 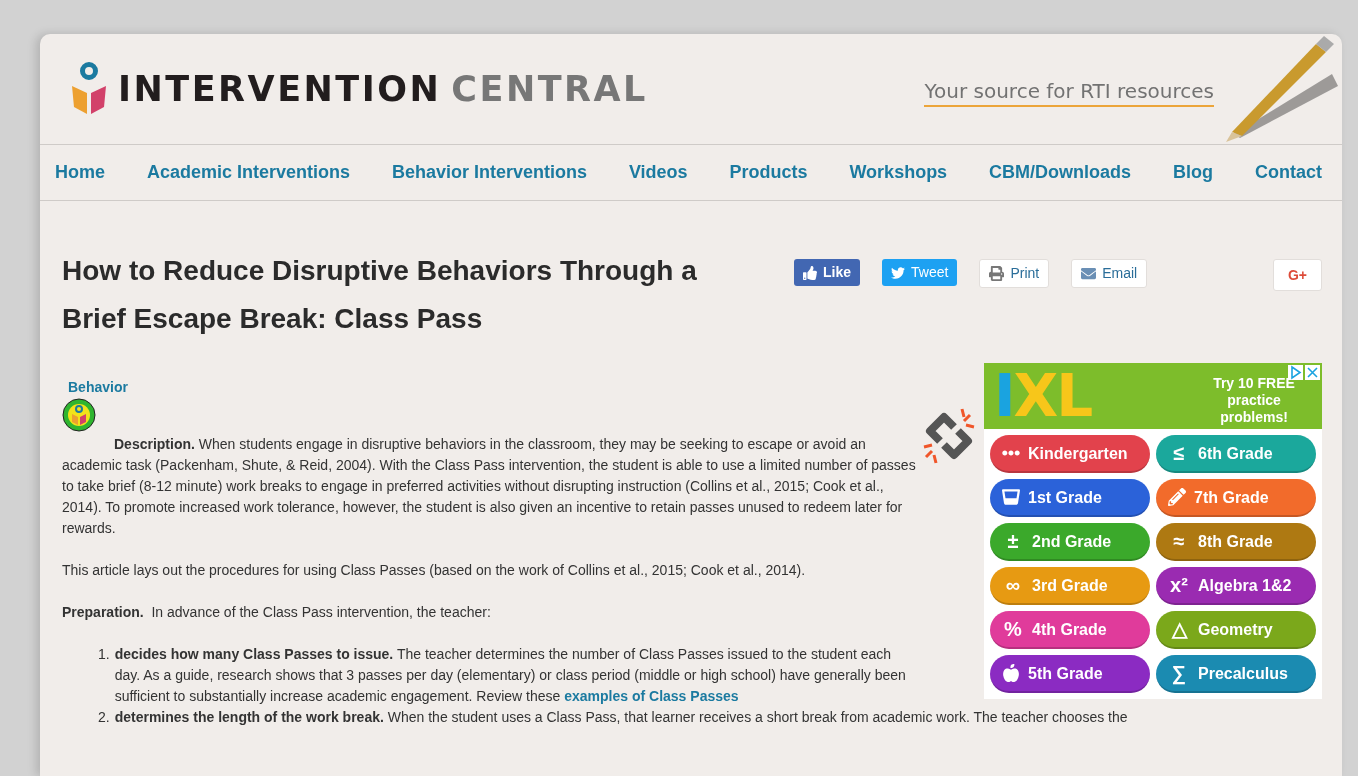 What do you see at coordinates (1070, 630) in the screenshot?
I see `grade-button: % 4th Grade` at bounding box center [1070, 630].